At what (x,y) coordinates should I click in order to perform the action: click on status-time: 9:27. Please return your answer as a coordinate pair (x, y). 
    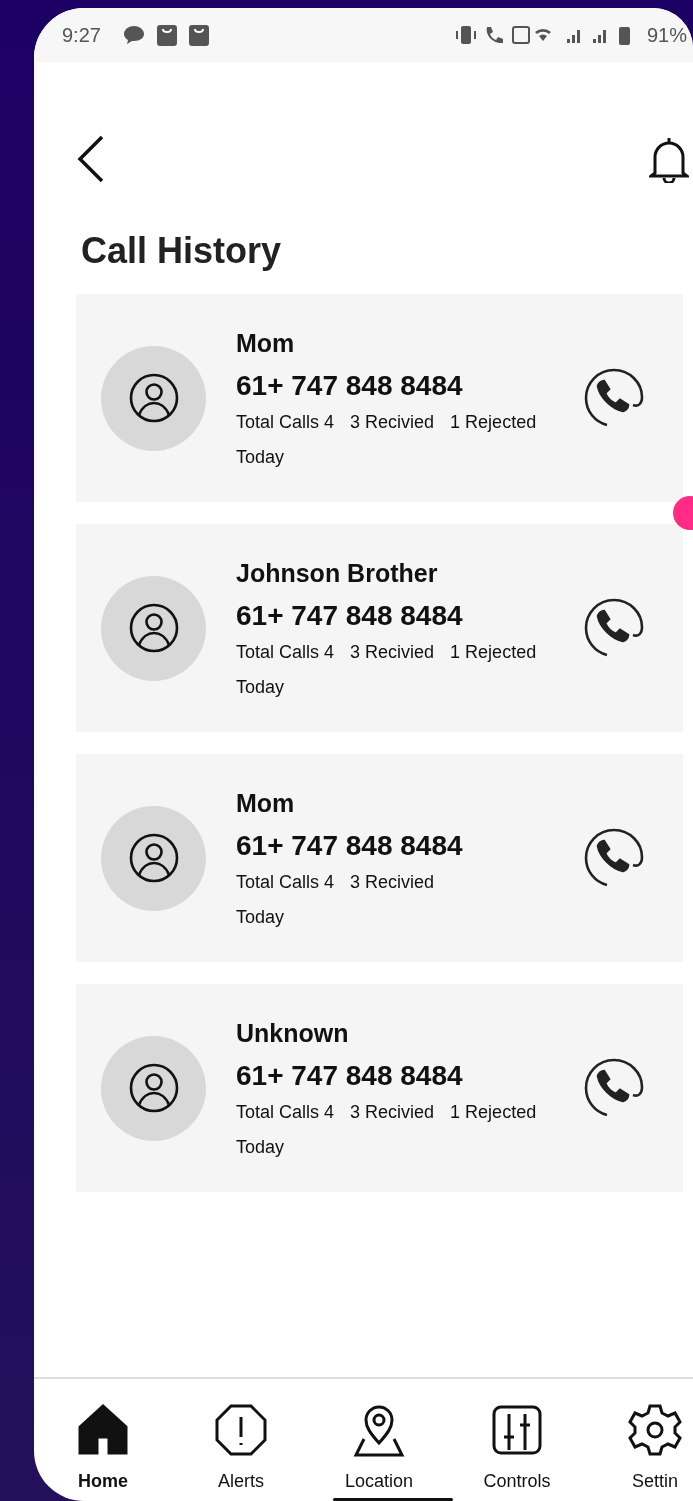
    Looking at the image, I should click on (81, 35).